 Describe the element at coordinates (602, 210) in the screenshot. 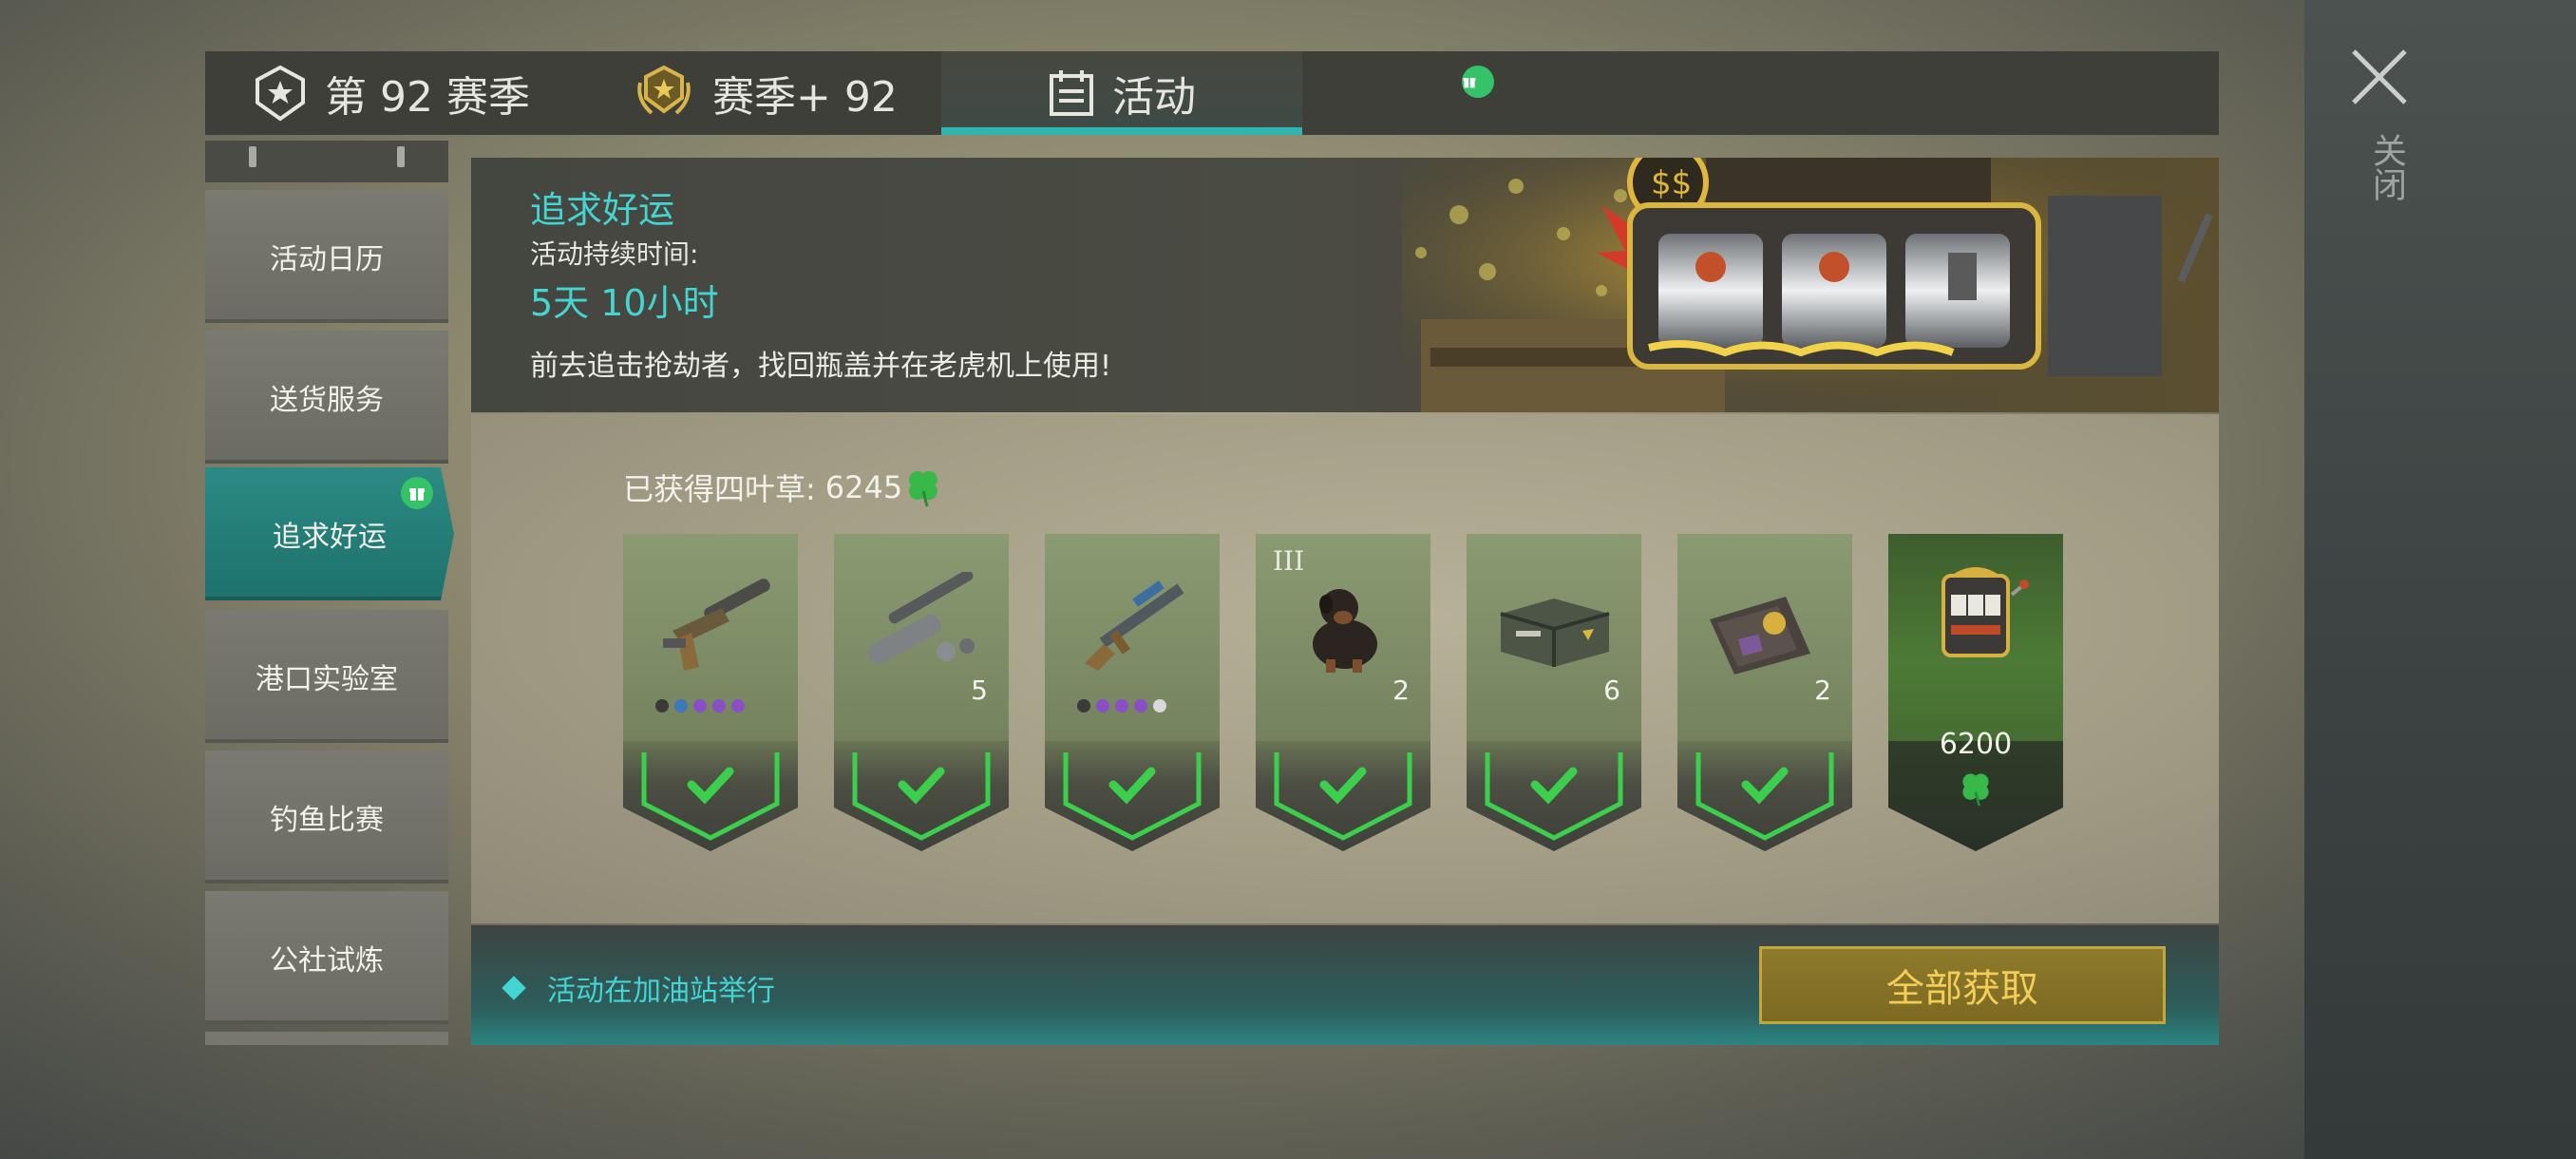

I see `event-title: 追求好运` at that location.